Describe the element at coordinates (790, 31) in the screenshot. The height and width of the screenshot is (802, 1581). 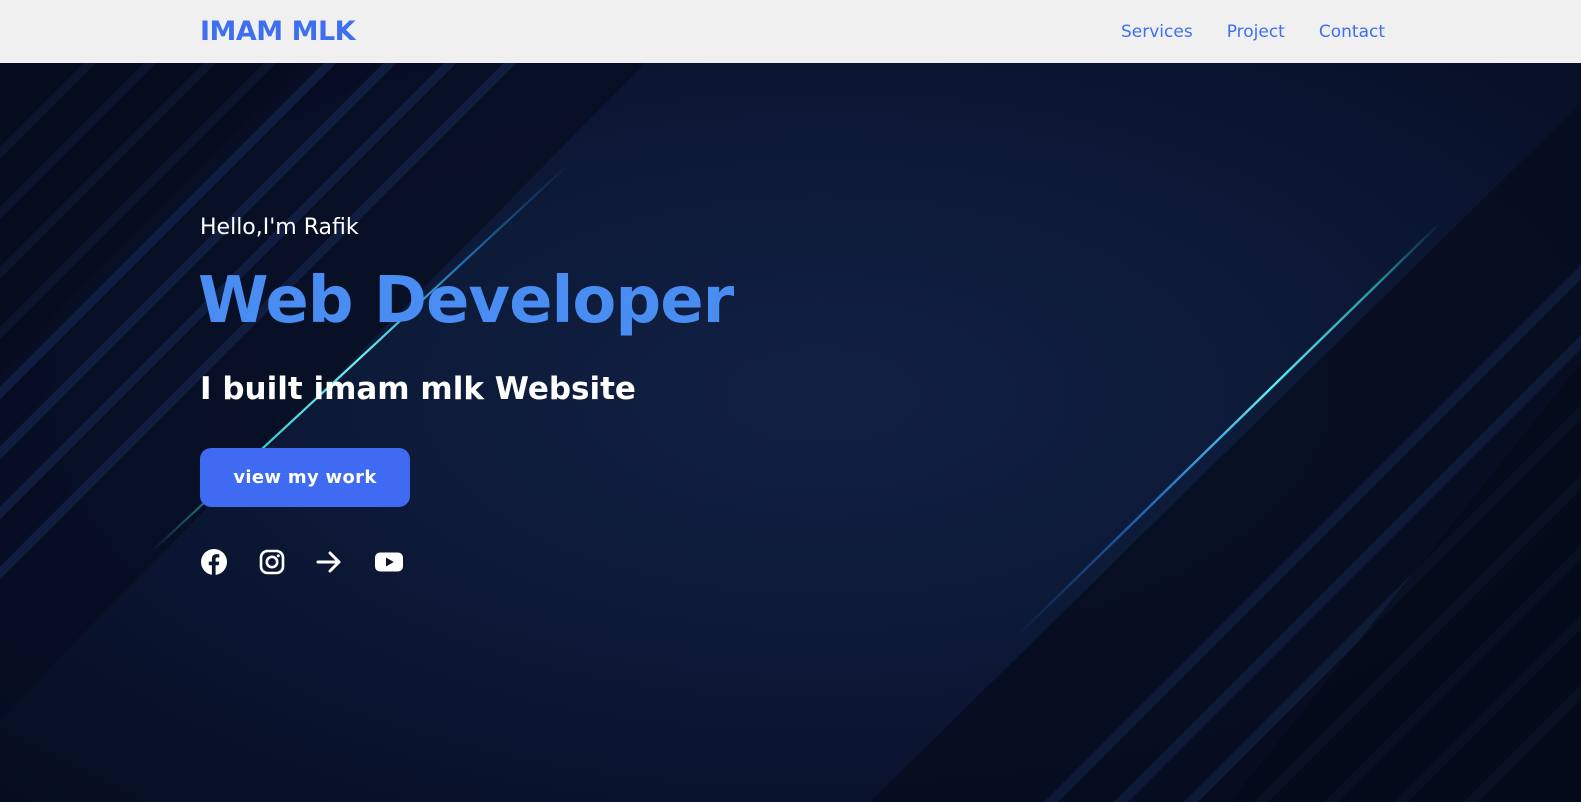
I see `navbar: IMAM MLK Services Project Contact` at that location.